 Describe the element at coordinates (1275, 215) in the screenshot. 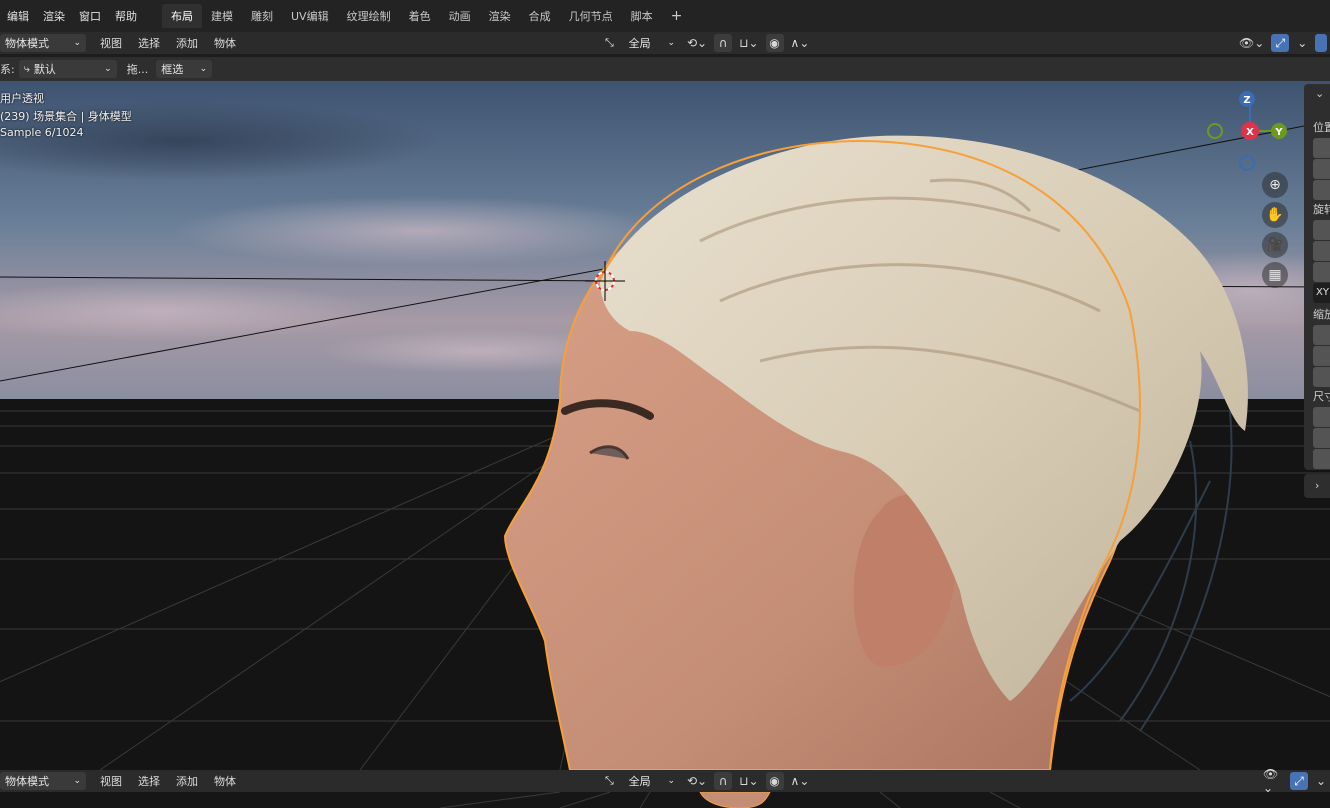

I see `pan-hand-icon: ✋` at that location.